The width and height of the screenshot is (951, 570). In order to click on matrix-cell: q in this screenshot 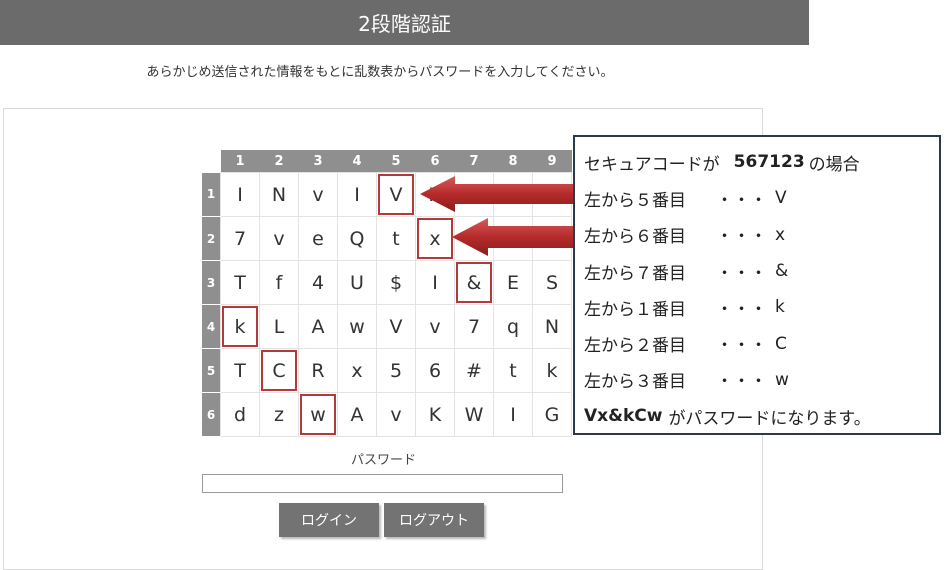, I will do `click(513, 326)`.